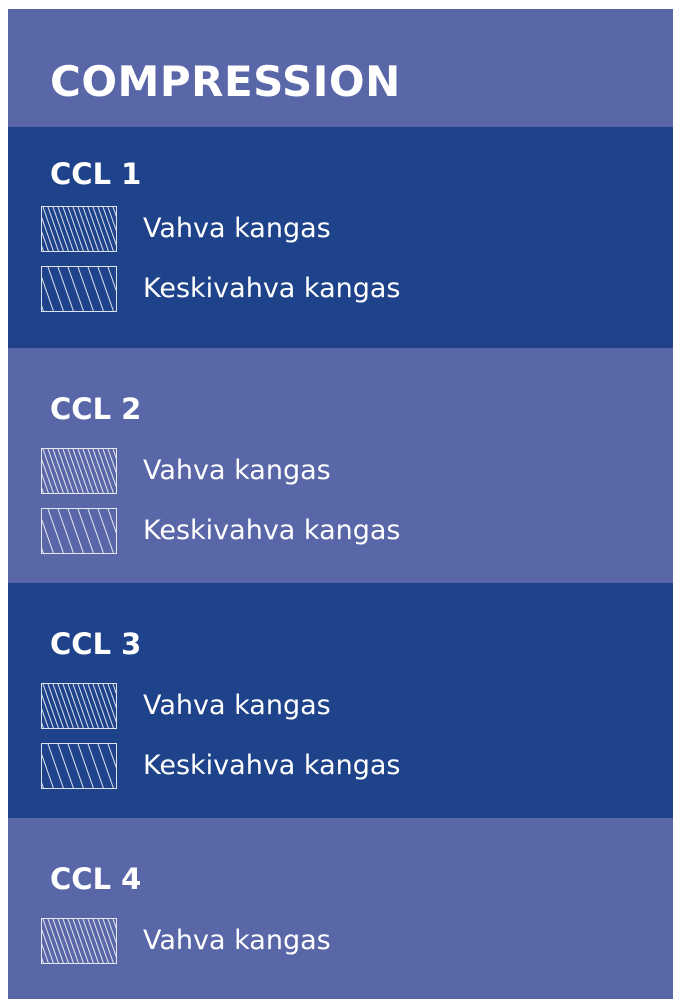 Image resolution: width=673 pixels, height=999 pixels. I want to click on section-title: CCL 2, so click(96, 409).